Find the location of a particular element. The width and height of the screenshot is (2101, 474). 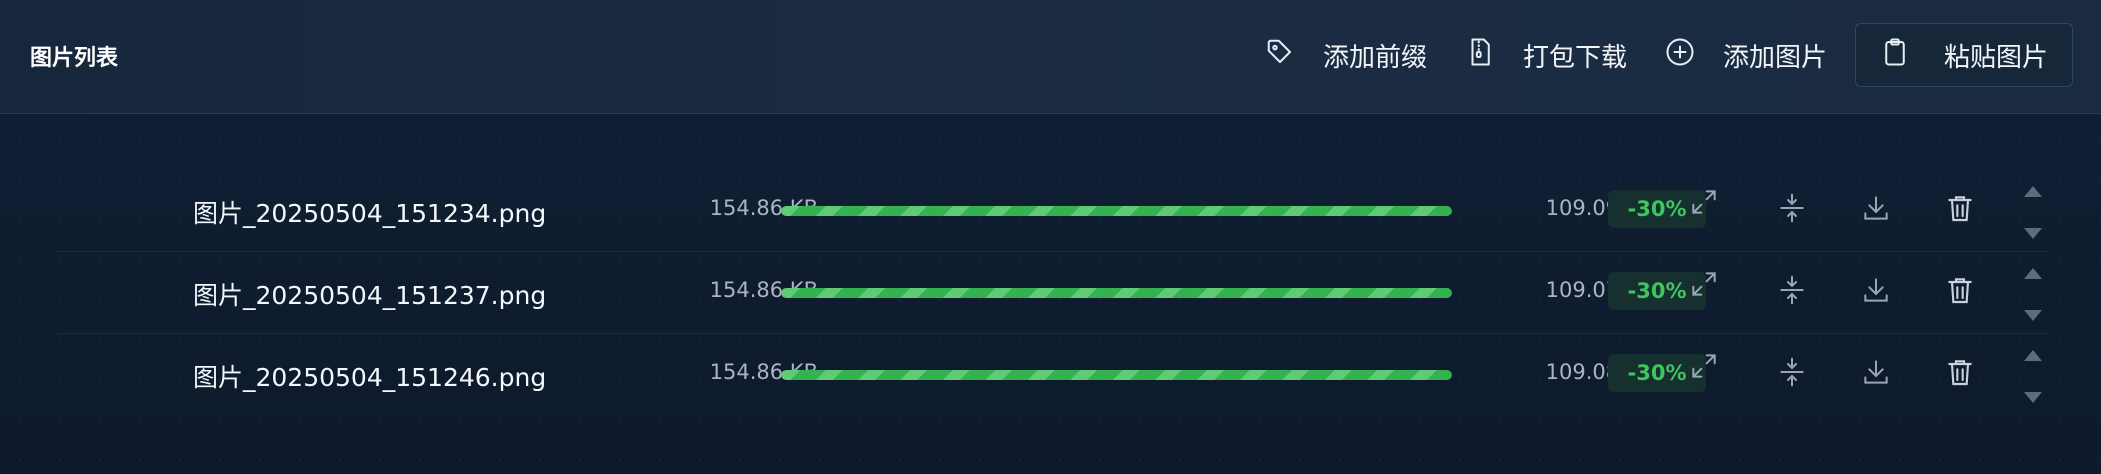

page-title: 图片列表 is located at coordinates (74, 58).